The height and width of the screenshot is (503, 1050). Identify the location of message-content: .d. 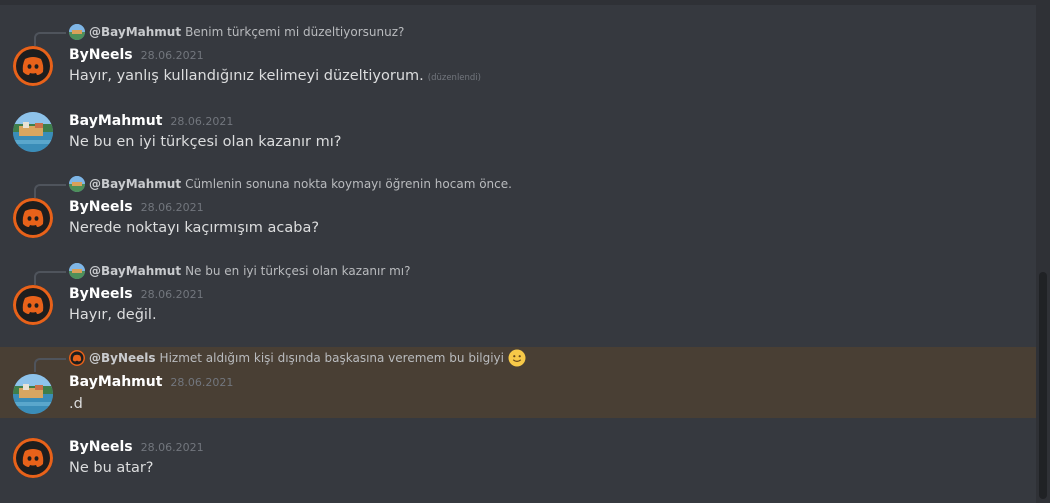
(76, 404).